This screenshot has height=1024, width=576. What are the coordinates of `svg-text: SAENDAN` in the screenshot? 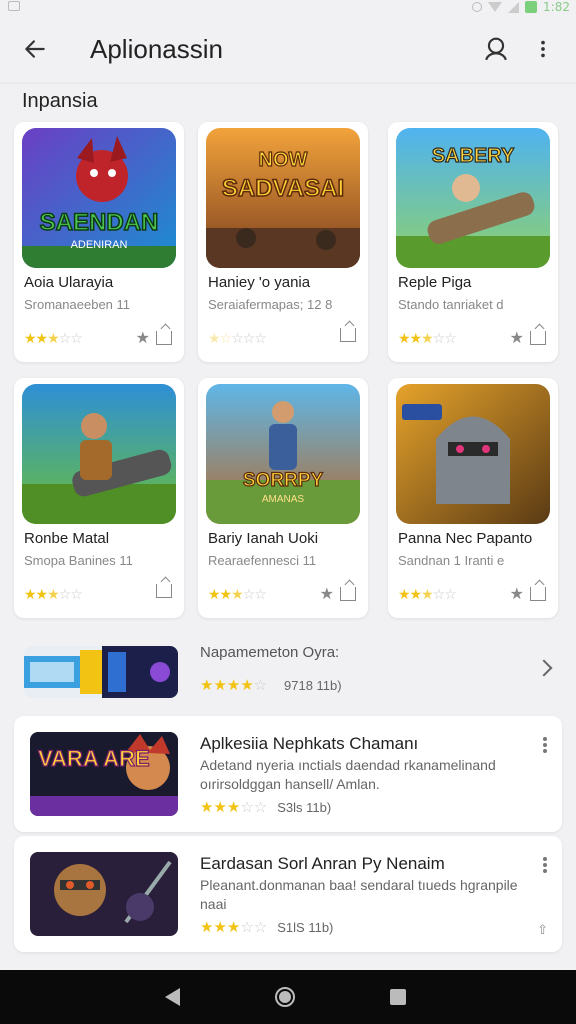 It's located at (99, 222).